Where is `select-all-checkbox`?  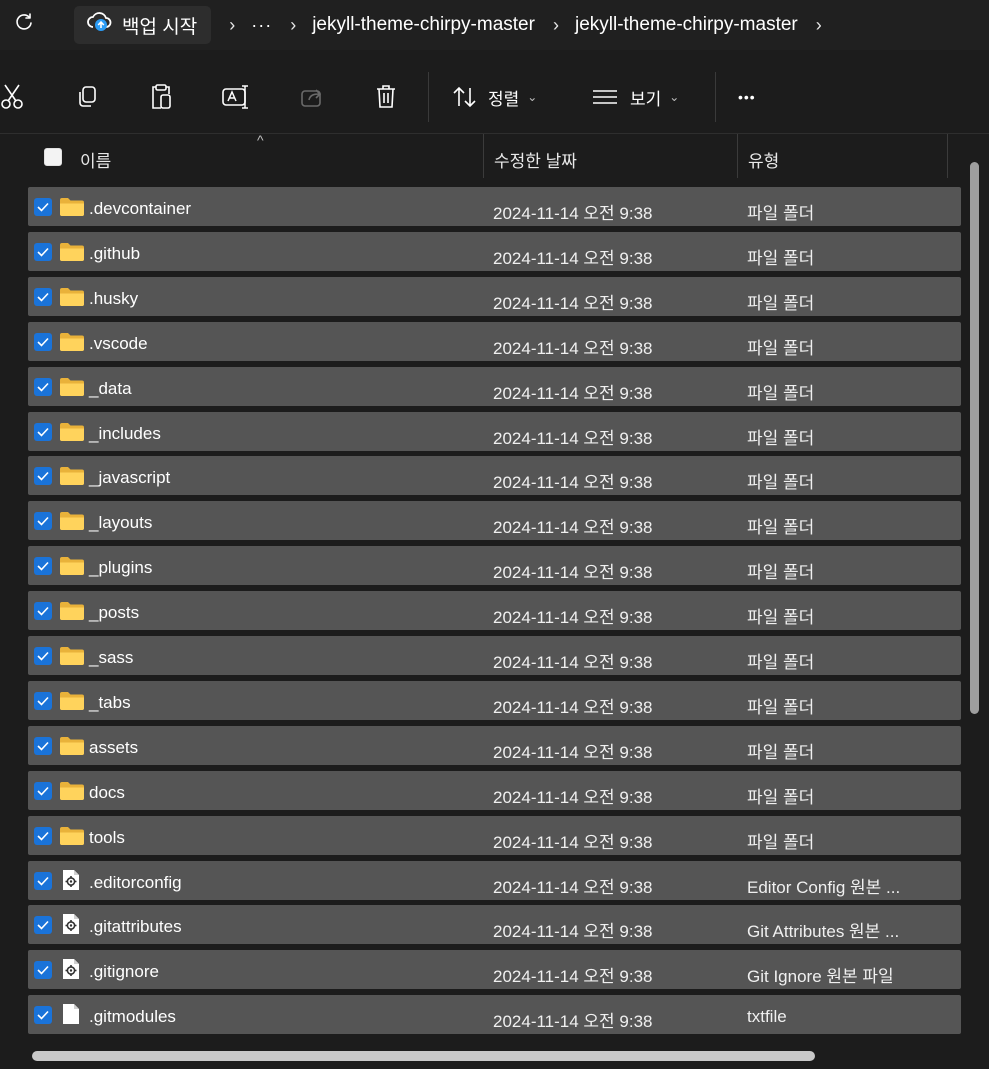 select-all-checkbox is located at coordinates (53, 157).